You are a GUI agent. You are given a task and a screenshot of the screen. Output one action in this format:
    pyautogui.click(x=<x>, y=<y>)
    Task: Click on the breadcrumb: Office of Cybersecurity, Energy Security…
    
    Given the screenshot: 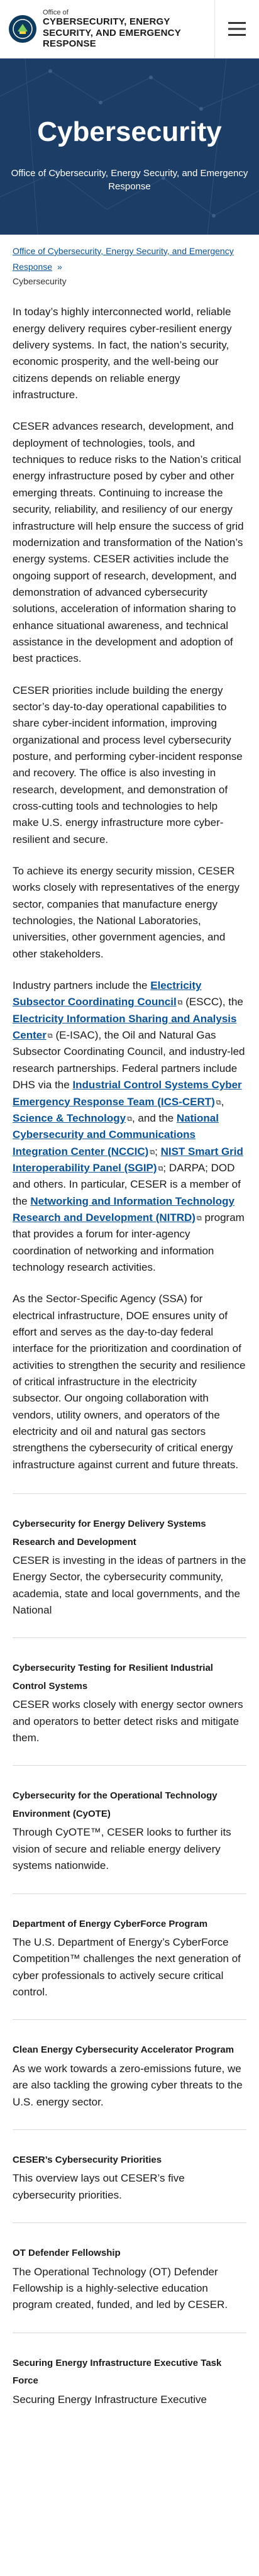 What is the action you would take?
    pyautogui.click(x=129, y=255)
    